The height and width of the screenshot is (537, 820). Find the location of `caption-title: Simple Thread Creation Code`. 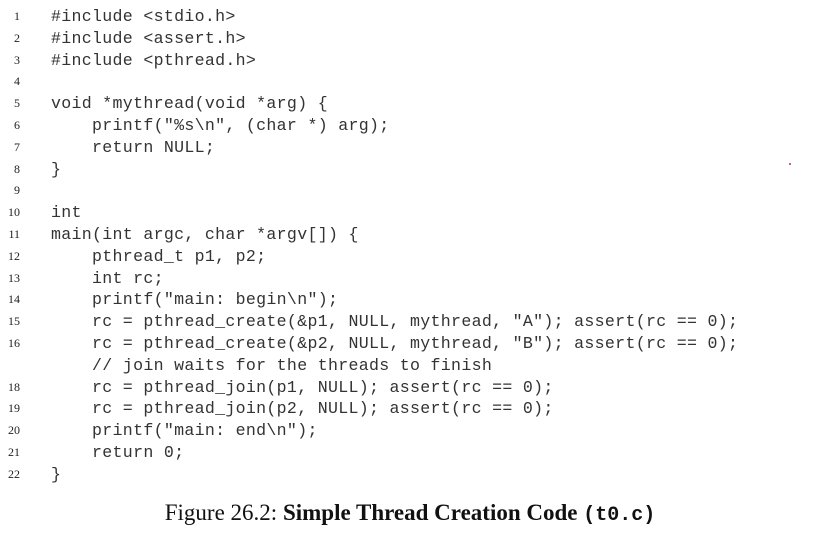

caption-title: Simple Thread Creation Code is located at coordinates (433, 512).